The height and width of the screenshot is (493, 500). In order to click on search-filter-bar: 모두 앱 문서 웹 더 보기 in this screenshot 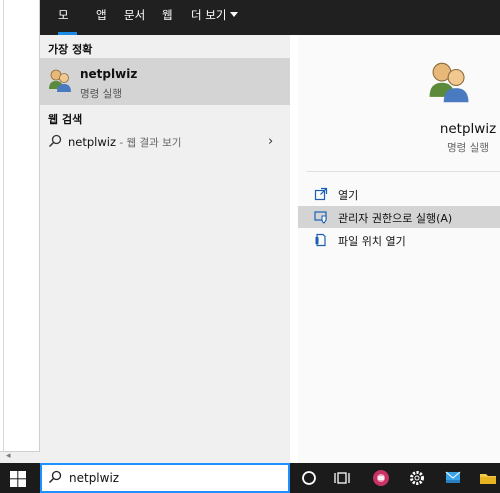, I will do `click(270, 26)`.